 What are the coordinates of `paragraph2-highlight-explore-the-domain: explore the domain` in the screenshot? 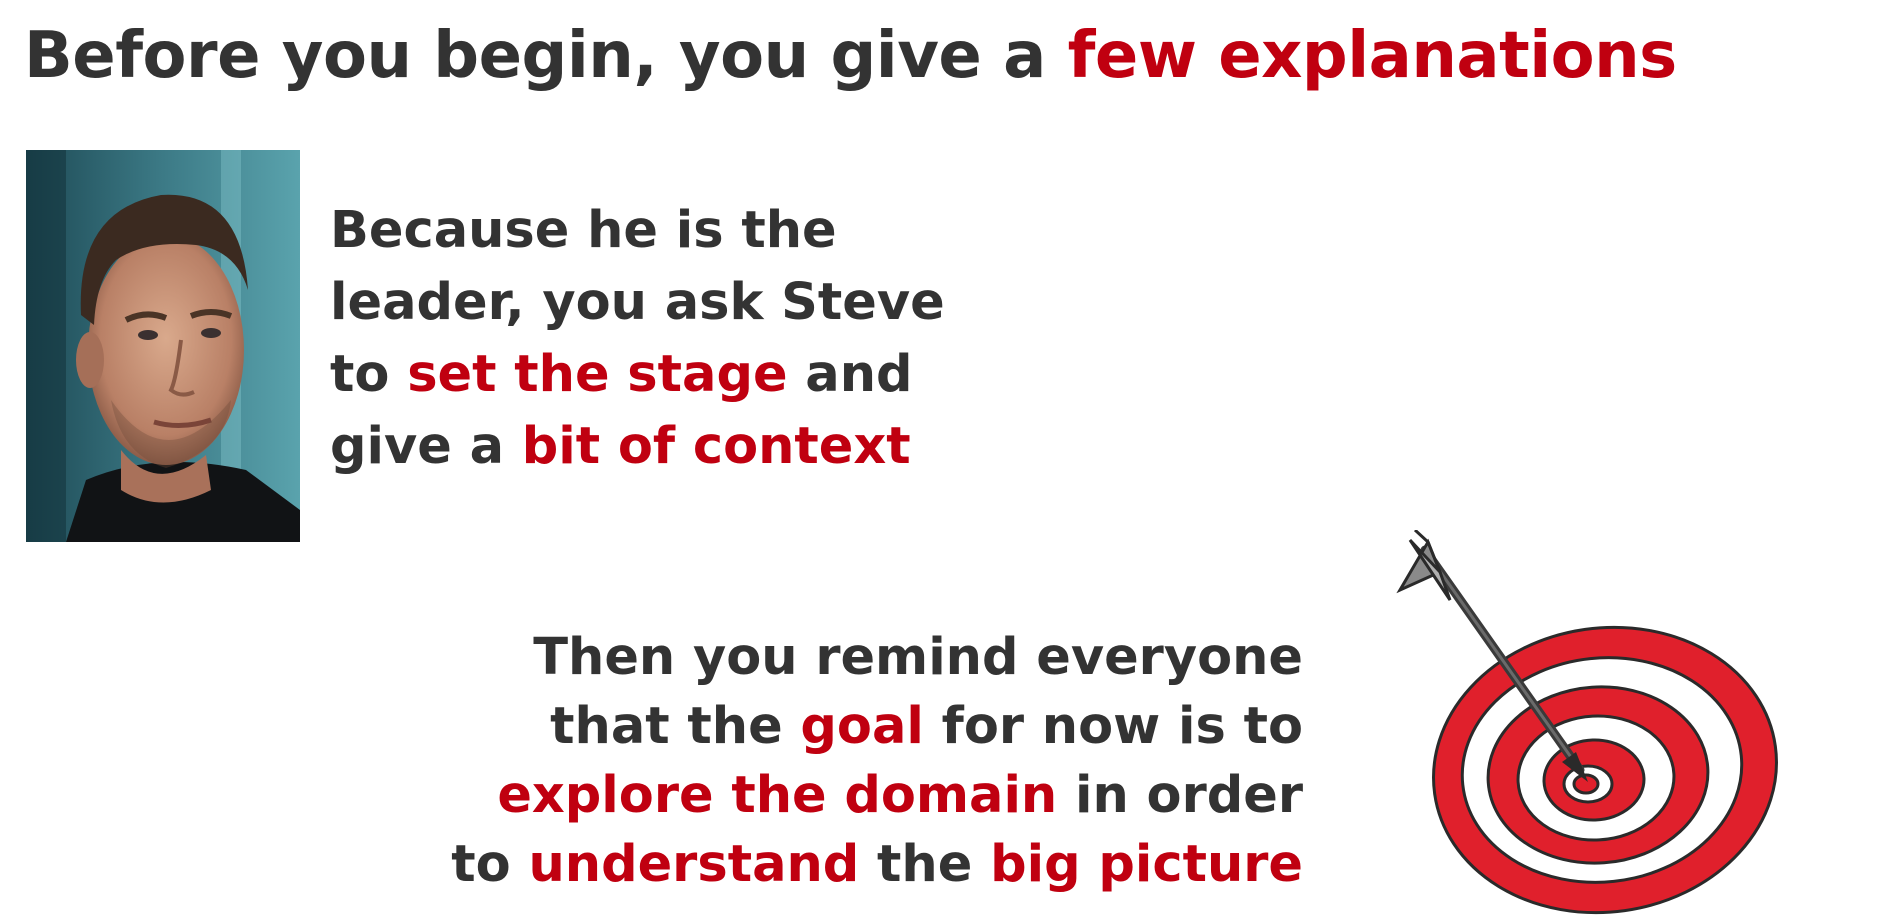 It's located at (777, 795).